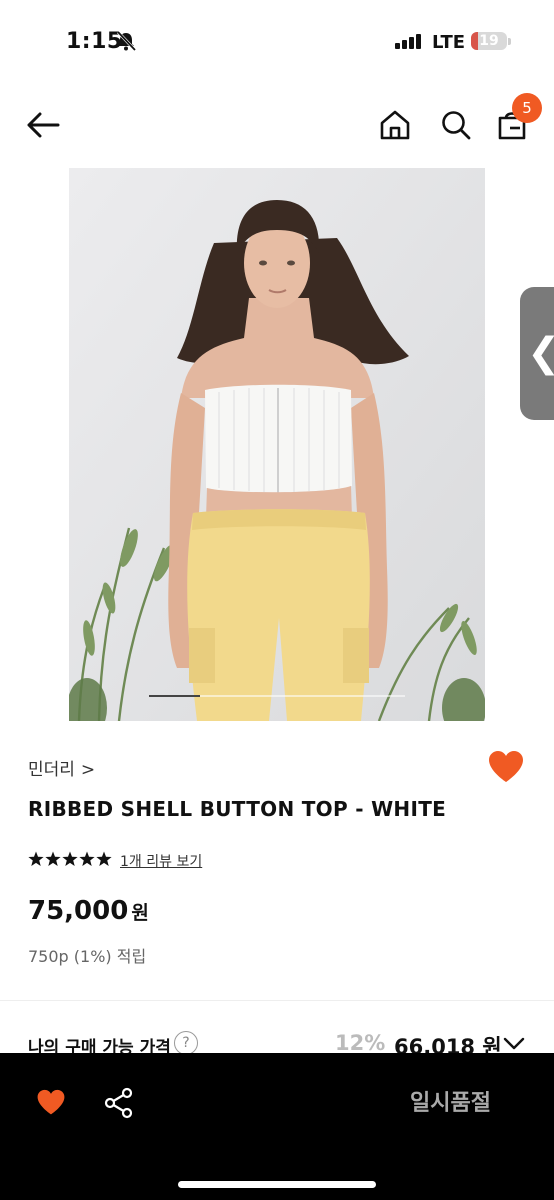  What do you see at coordinates (175, 696) in the screenshot?
I see `image-slider-thumb` at bounding box center [175, 696].